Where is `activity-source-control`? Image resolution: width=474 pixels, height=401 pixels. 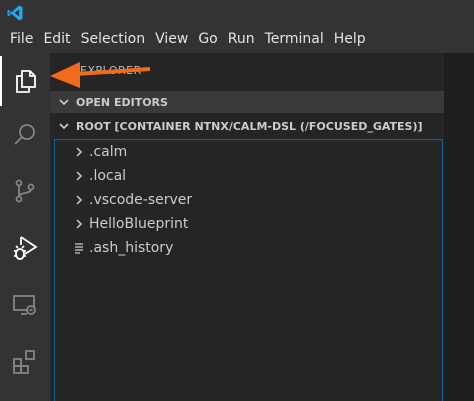 activity-source-control is located at coordinates (25, 191).